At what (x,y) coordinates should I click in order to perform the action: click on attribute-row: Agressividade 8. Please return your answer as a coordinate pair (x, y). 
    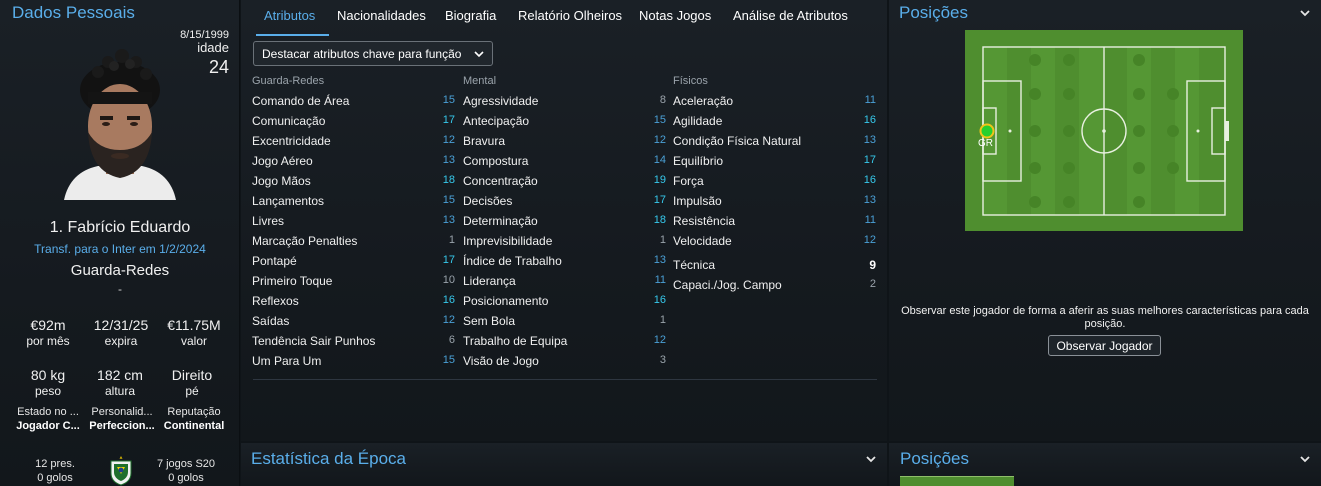
    Looking at the image, I should click on (564, 101).